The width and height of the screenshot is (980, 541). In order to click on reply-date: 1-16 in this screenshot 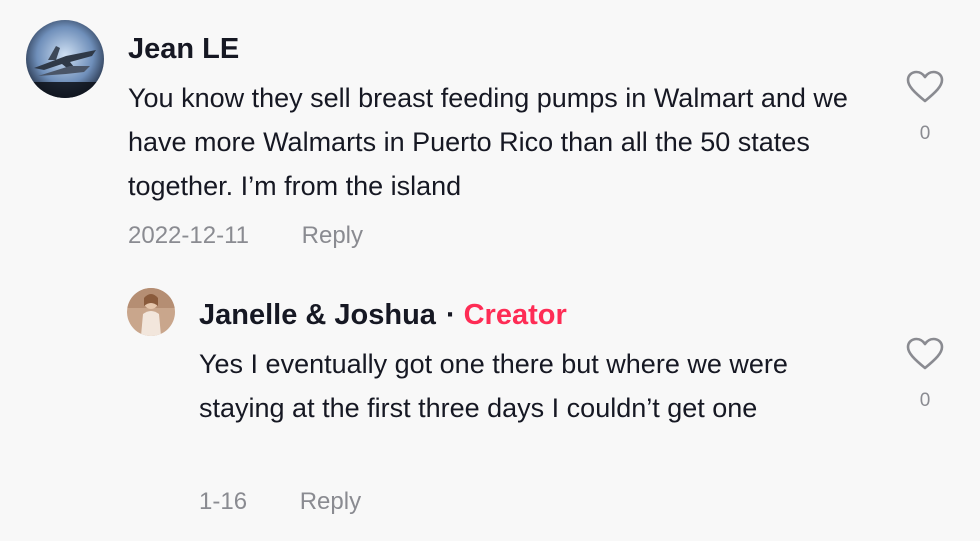, I will do `click(223, 501)`.